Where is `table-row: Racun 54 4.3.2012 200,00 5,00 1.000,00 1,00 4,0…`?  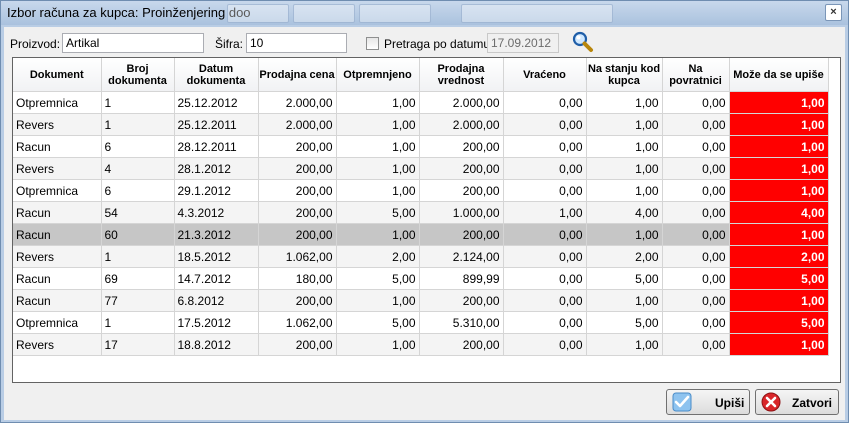
table-row: Racun 54 4.3.2012 200,00 5,00 1.000,00 1,00 4,0… is located at coordinates (421, 212).